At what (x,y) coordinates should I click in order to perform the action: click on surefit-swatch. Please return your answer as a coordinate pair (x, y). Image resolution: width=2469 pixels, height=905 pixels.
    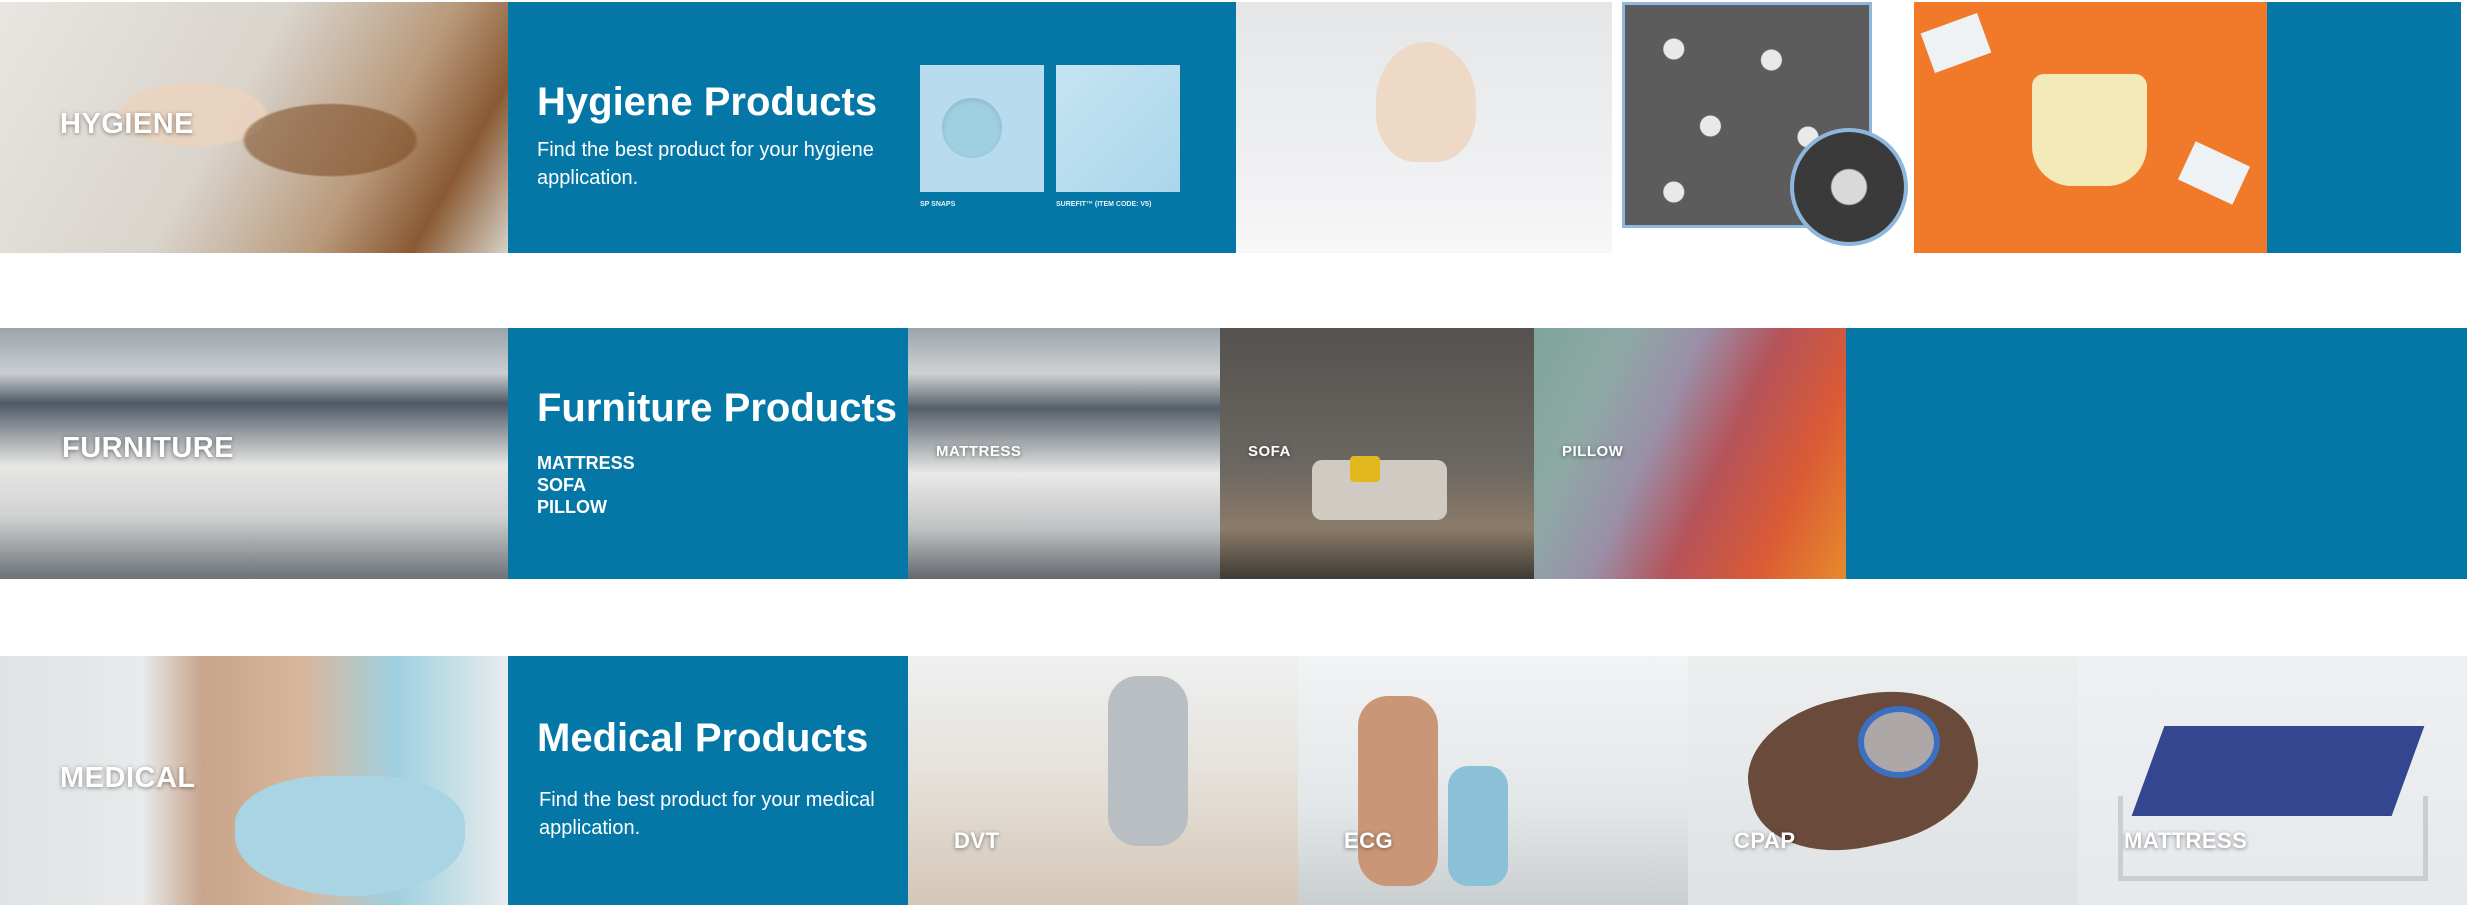
    Looking at the image, I should click on (1118, 128).